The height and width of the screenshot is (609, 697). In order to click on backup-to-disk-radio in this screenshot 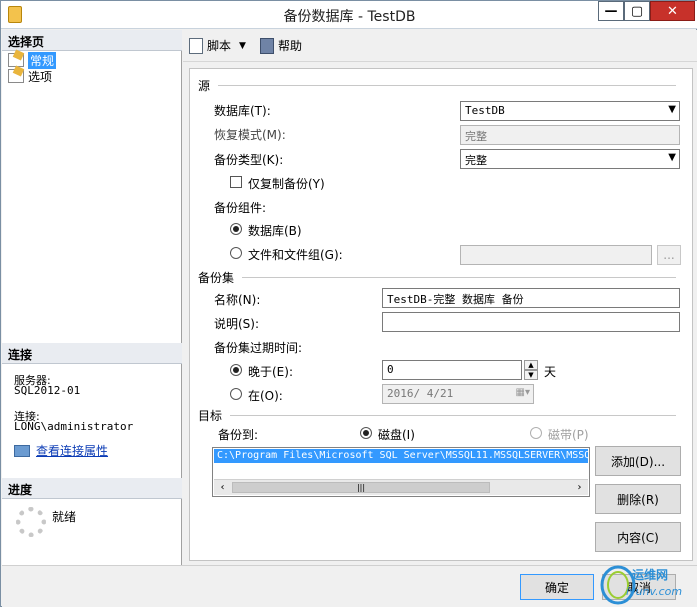, I will do `click(366, 433)`.